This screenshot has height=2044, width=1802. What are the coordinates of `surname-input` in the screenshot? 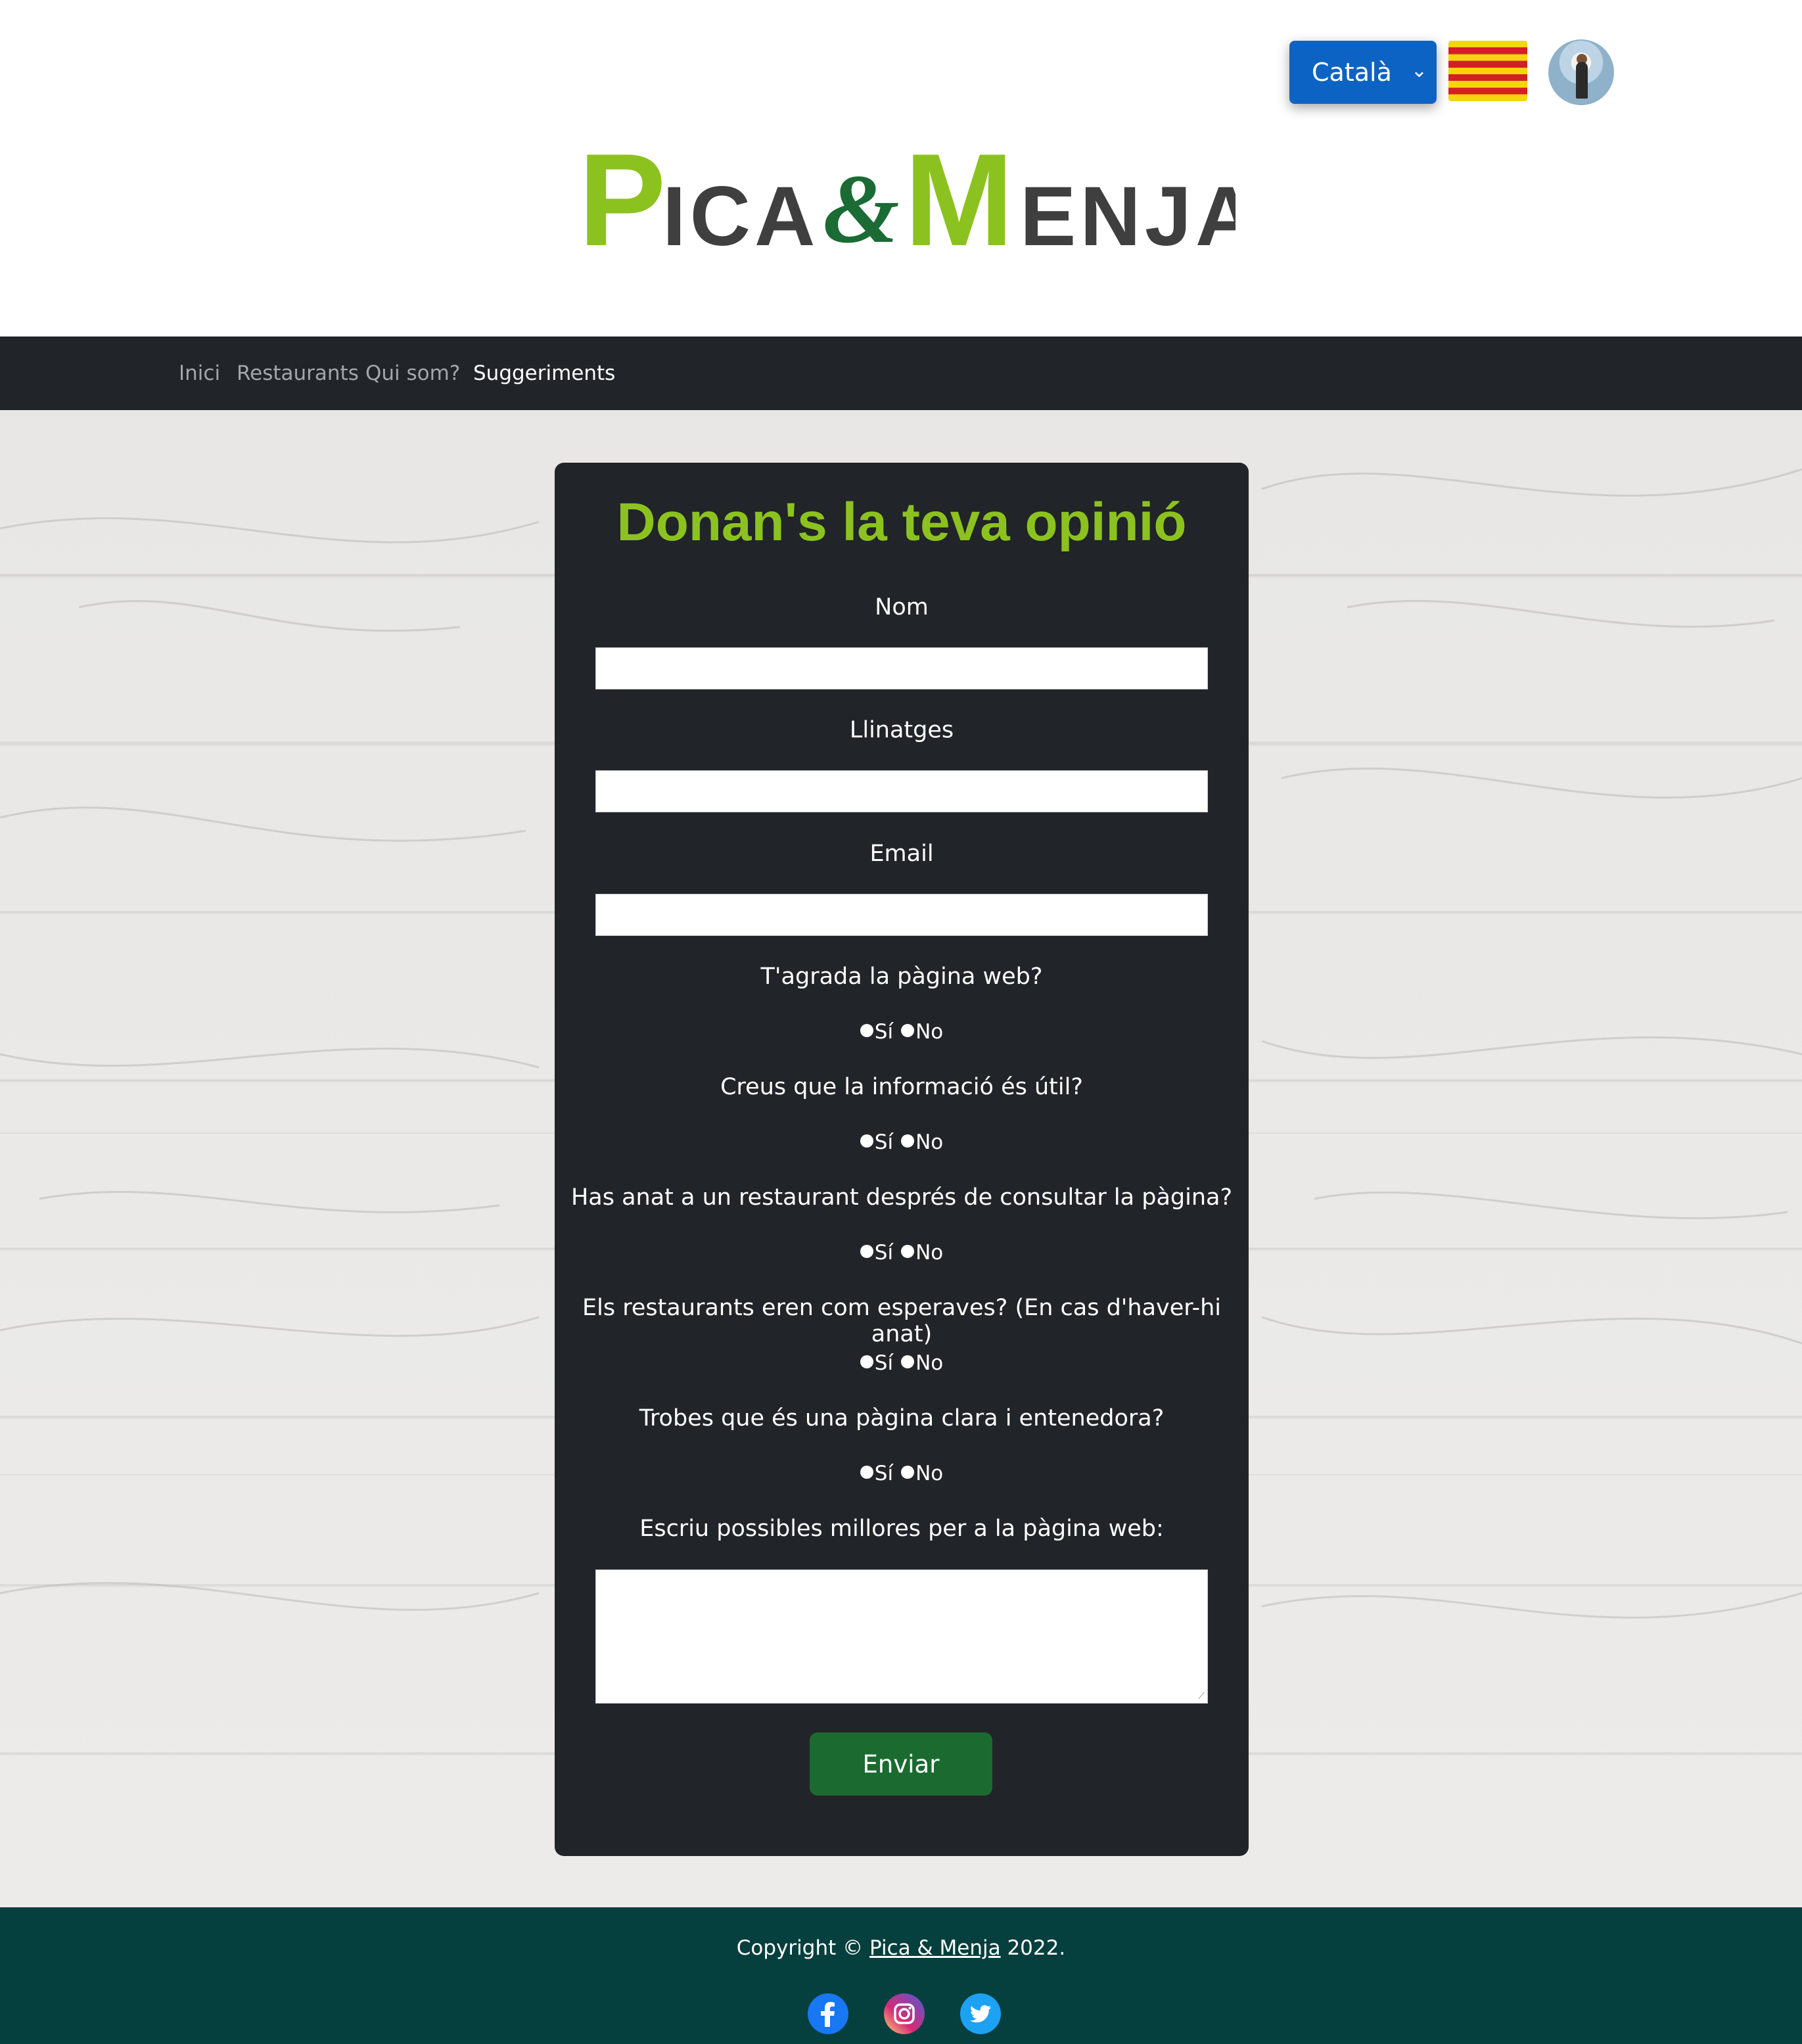 It's located at (902, 791).